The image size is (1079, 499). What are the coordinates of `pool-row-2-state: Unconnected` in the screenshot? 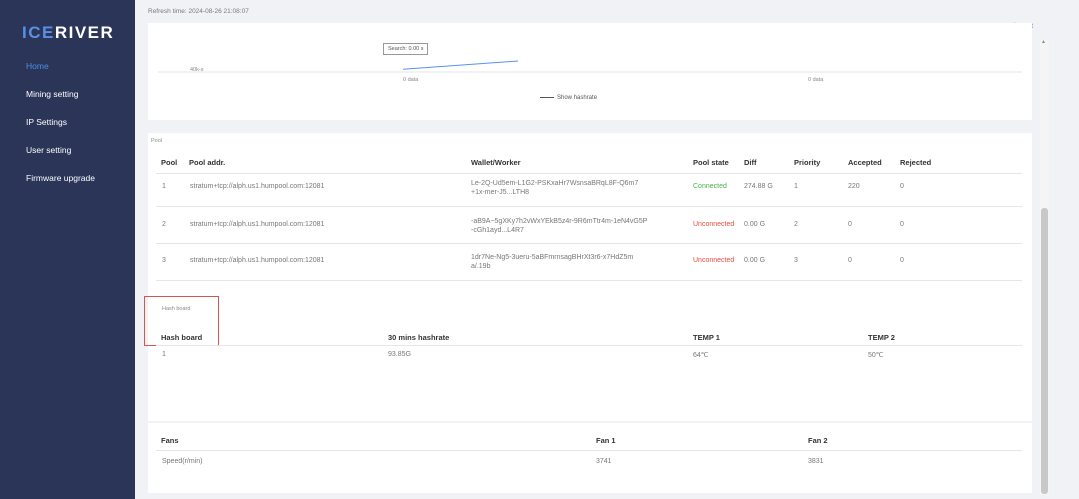 It's located at (714, 224).